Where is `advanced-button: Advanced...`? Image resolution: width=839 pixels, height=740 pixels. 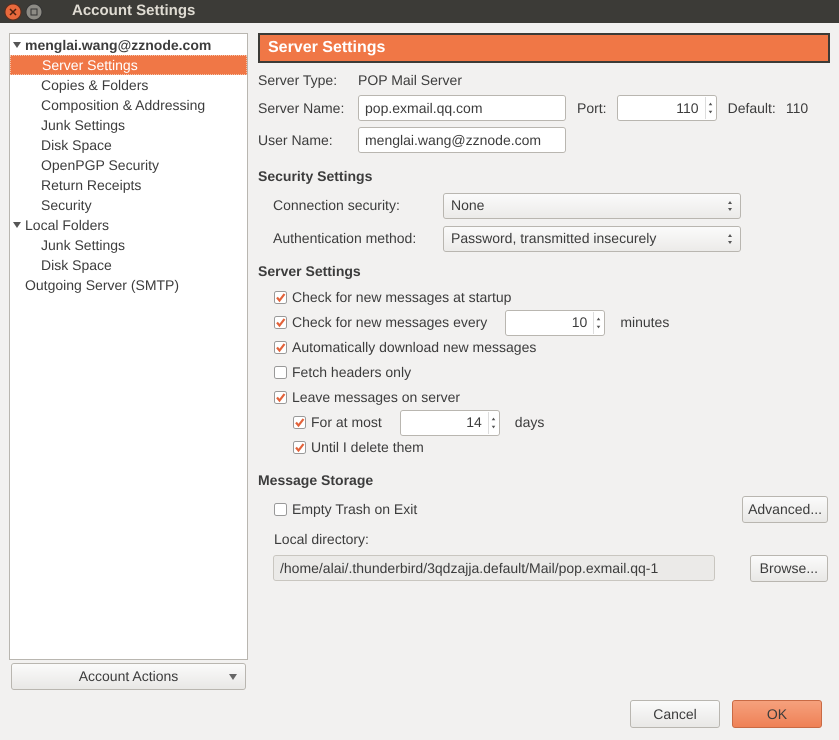 advanced-button: Advanced... is located at coordinates (785, 509).